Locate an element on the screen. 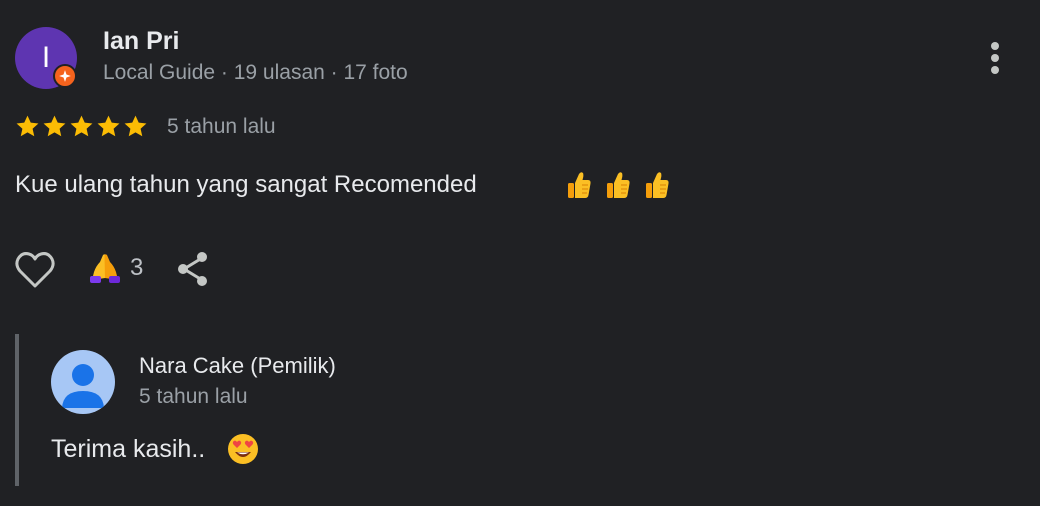 The width and height of the screenshot is (1040, 506). share-icon is located at coordinates (192, 269).